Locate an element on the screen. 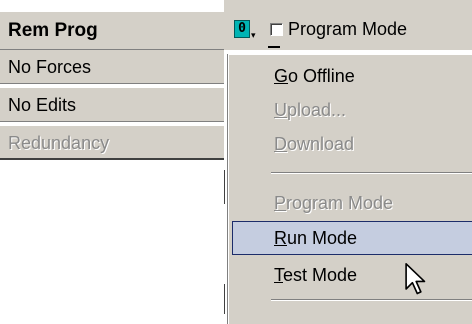 The width and height of the screenshot is (472, 324). mnemonic: R is located at coordinates (280, 238).